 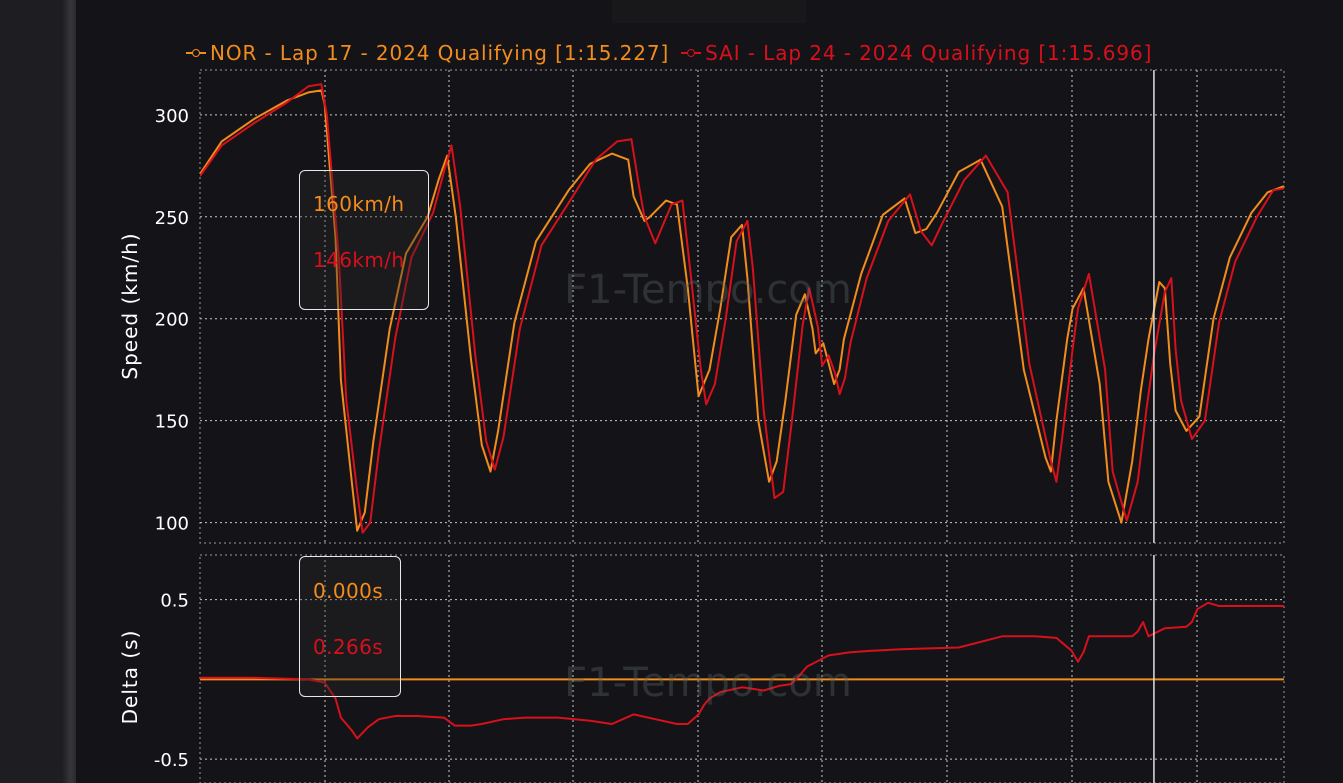 I want to click on tooltip-delta-sai: 0.266s, so click(x=348, y=647).